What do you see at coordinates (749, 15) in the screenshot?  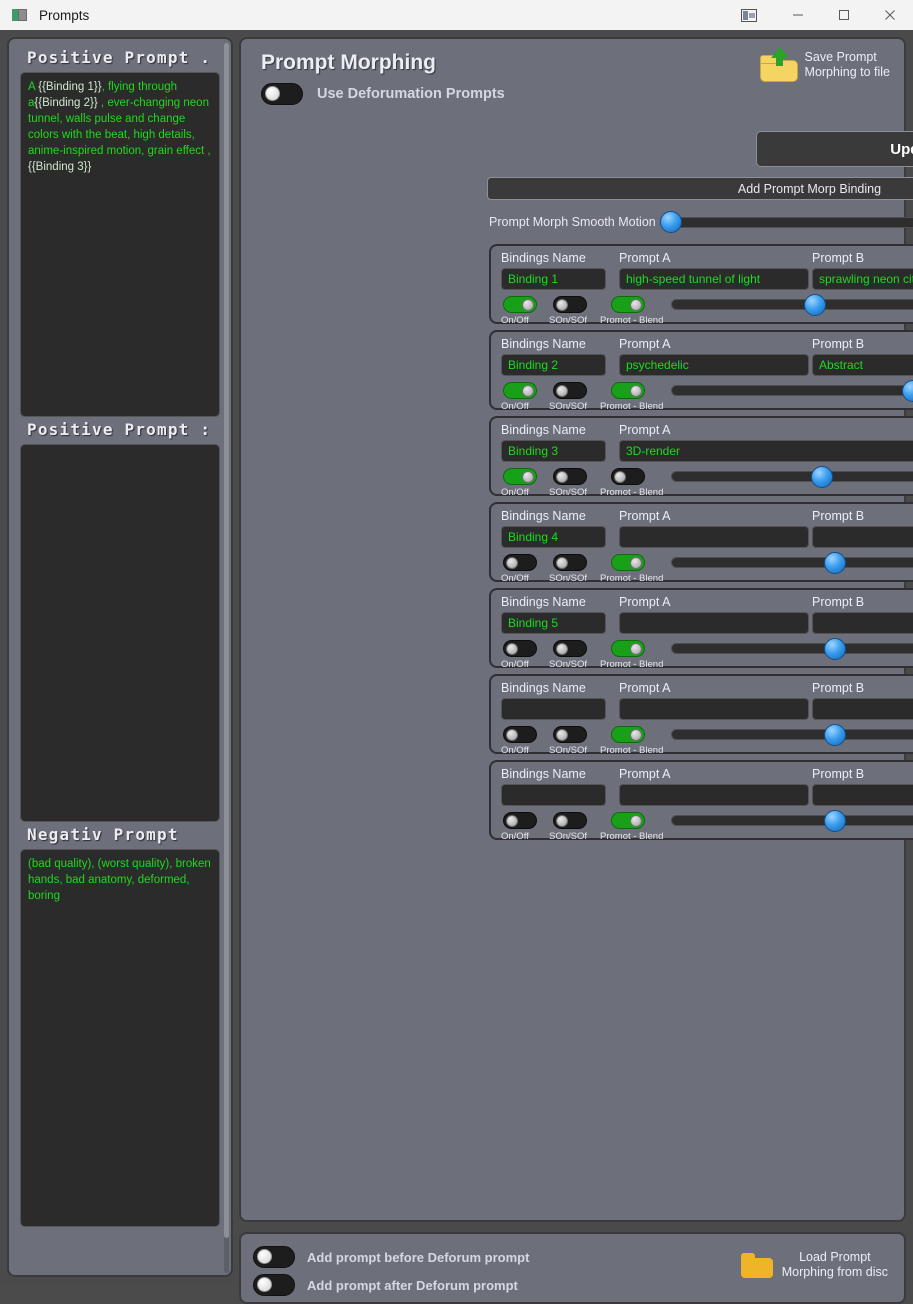 I see `split-view-icon` at bounding box center [749, 15].